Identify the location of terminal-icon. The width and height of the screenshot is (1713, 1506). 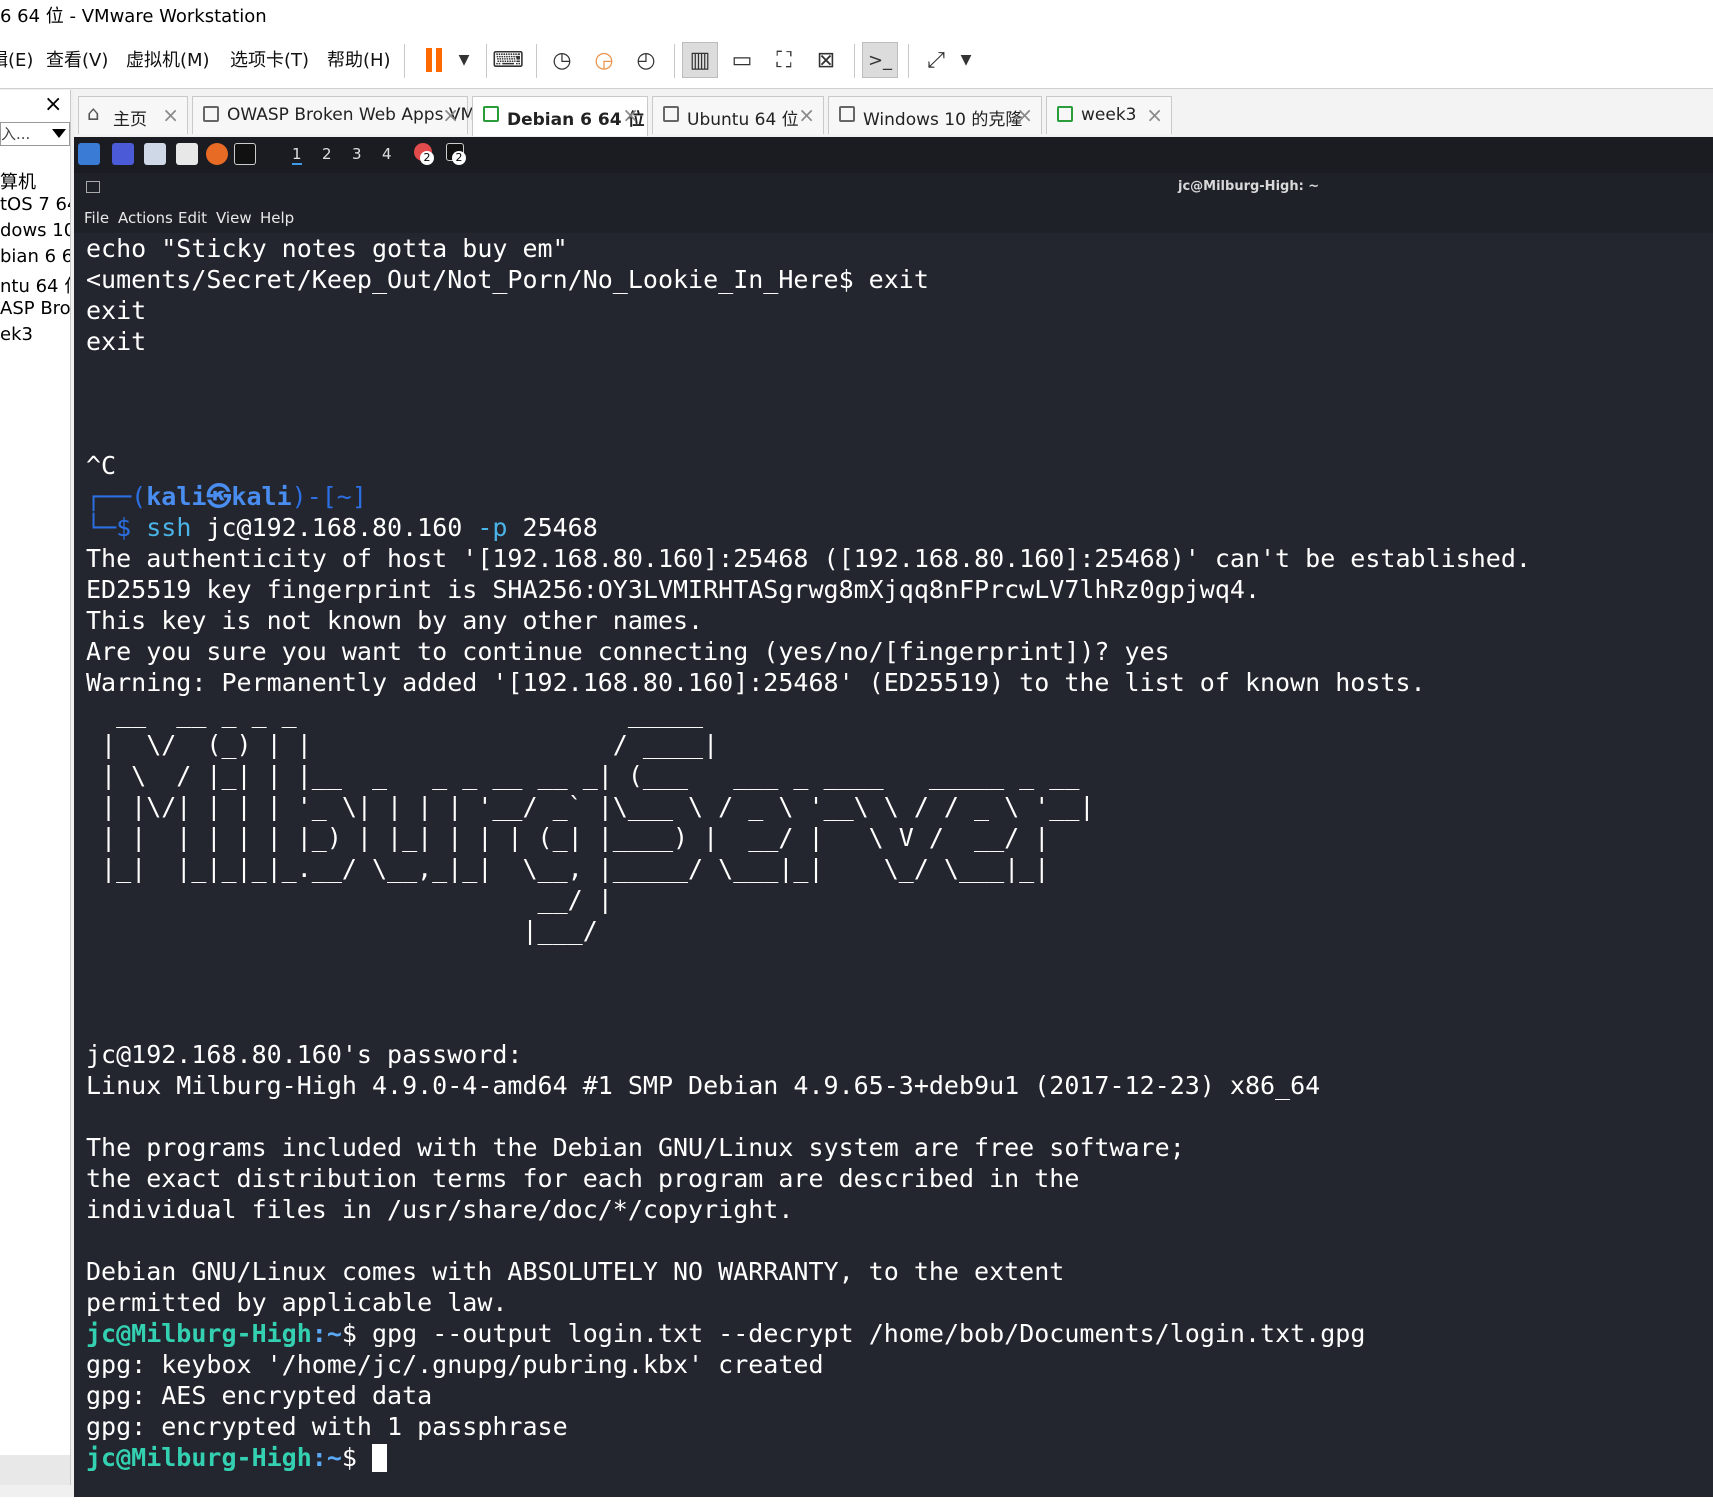
(245, 154).